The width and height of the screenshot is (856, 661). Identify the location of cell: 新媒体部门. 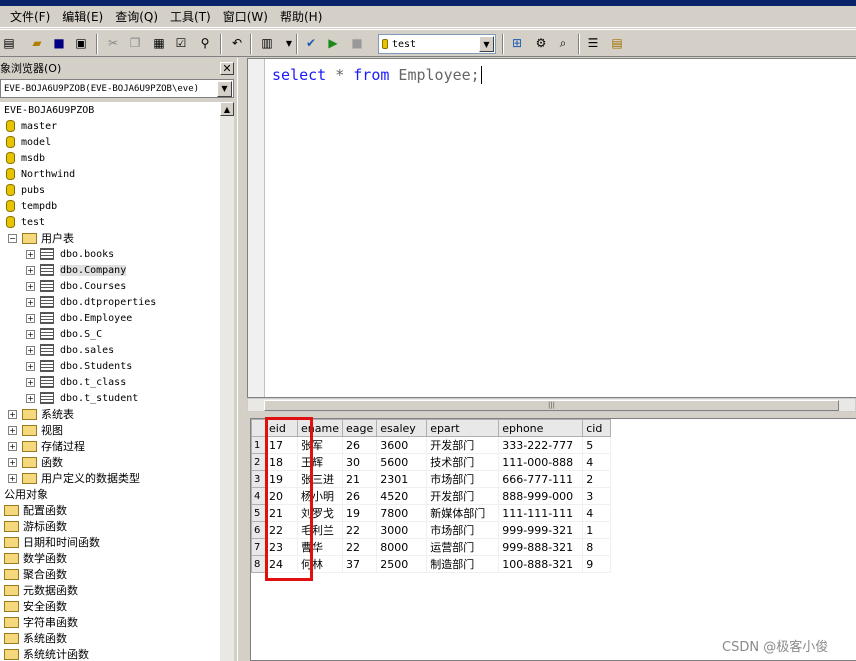
(463, 513).